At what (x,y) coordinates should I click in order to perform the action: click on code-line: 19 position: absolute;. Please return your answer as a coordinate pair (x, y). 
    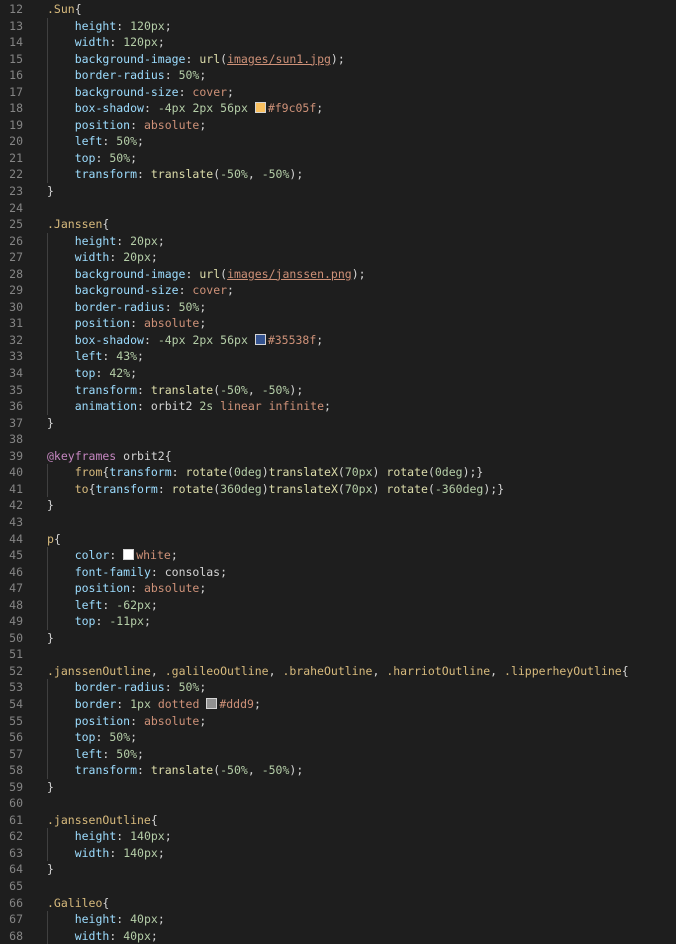
    Looking at the image, I should click on (338, 125).